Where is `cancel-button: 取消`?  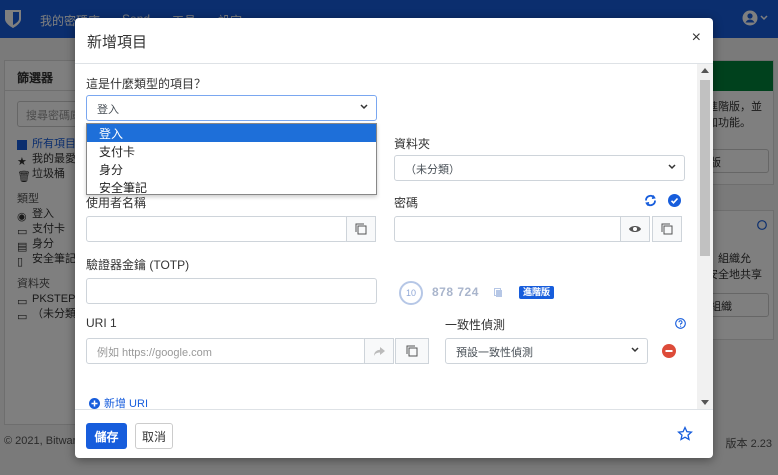
cancel-button: 取消 is located at coordinates (154, 436).